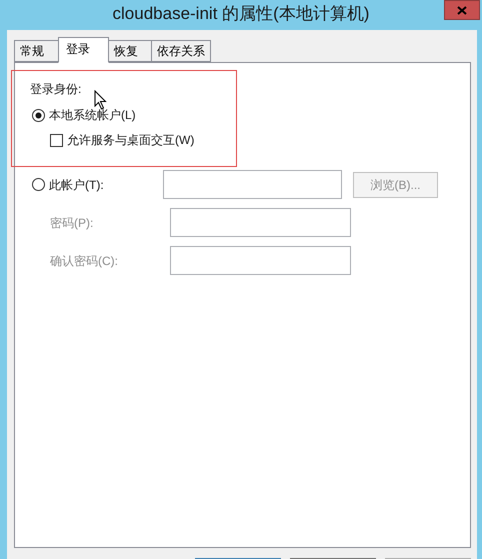 This screenshot has width=482, height=559. Describe the element at coordinates (130, 140) in the screenshot. I see `checkbox-label: 允许服务与桌面交互(W)` at that location.